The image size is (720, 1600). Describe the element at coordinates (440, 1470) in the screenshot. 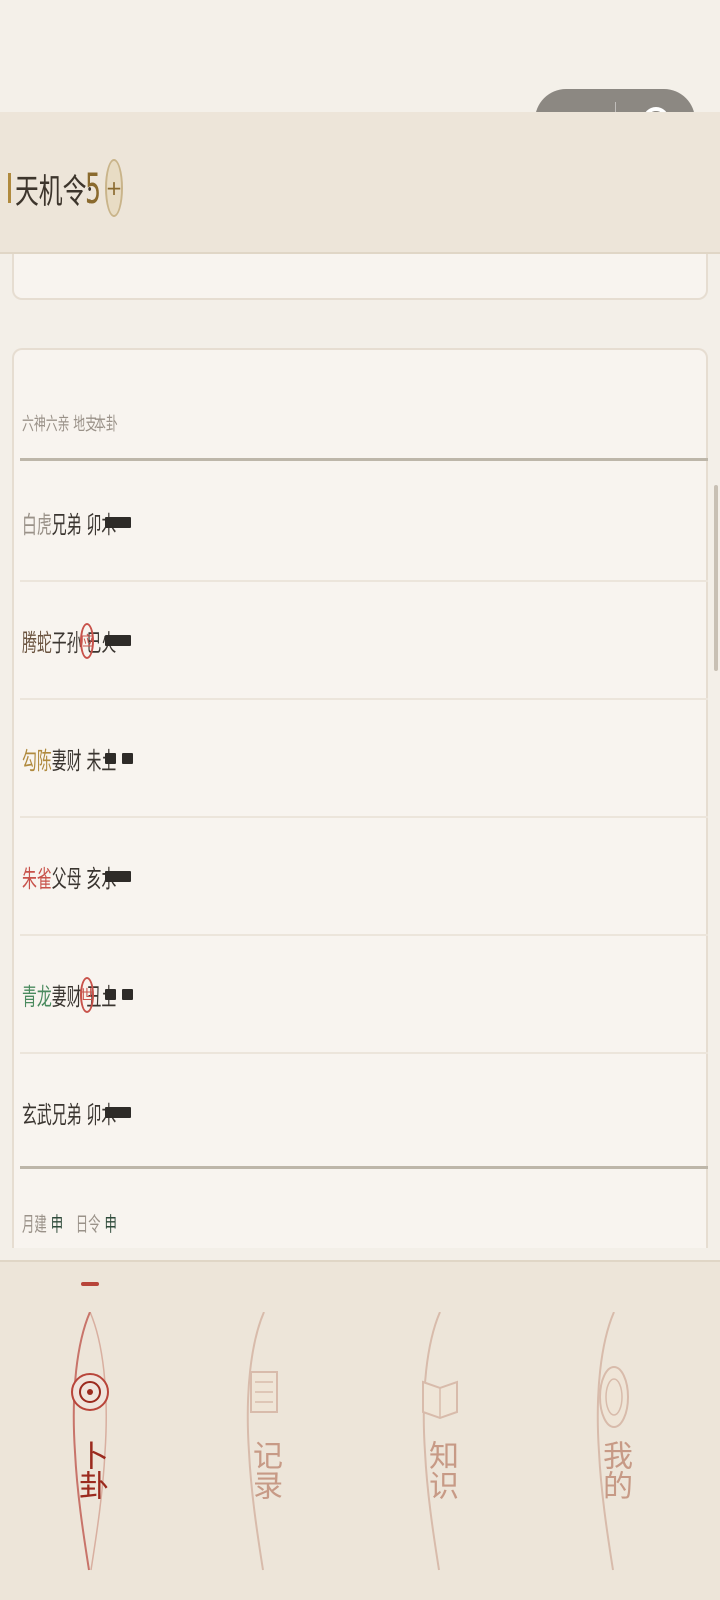

I see `tab-knowledge-label: 知识` at that location.